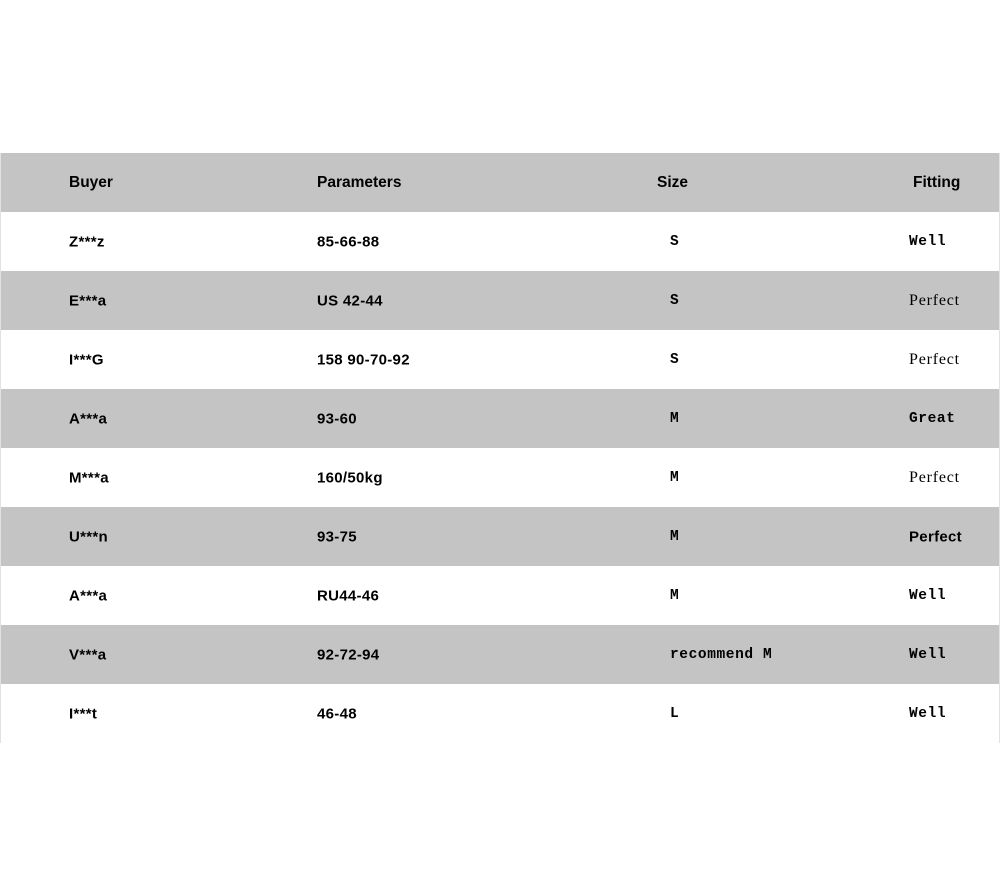  Describe the element at coordinates (86, 359) in the screenshot. I see `cell-buyer: I***G` at that location.